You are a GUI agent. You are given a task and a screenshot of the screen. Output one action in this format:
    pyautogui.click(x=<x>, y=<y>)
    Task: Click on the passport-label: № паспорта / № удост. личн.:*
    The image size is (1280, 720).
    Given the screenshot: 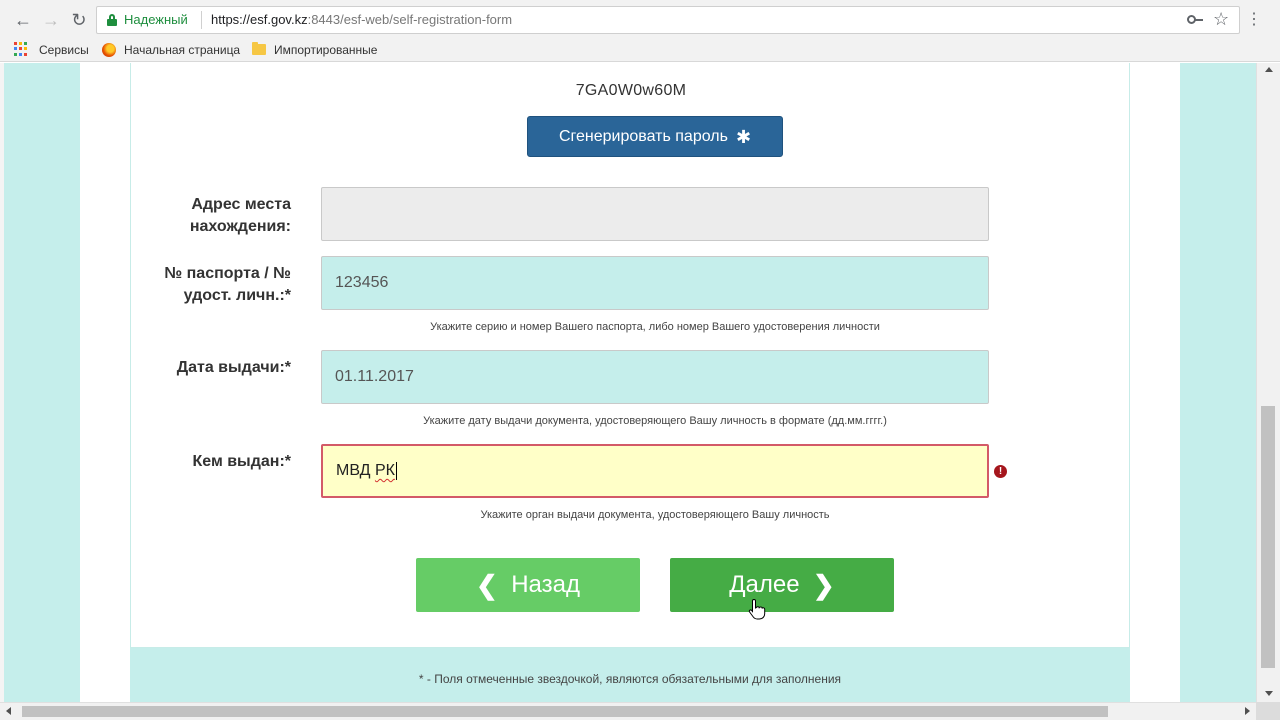 What is the action you would take?
    pyautogui.click(x=227, y=284)
    